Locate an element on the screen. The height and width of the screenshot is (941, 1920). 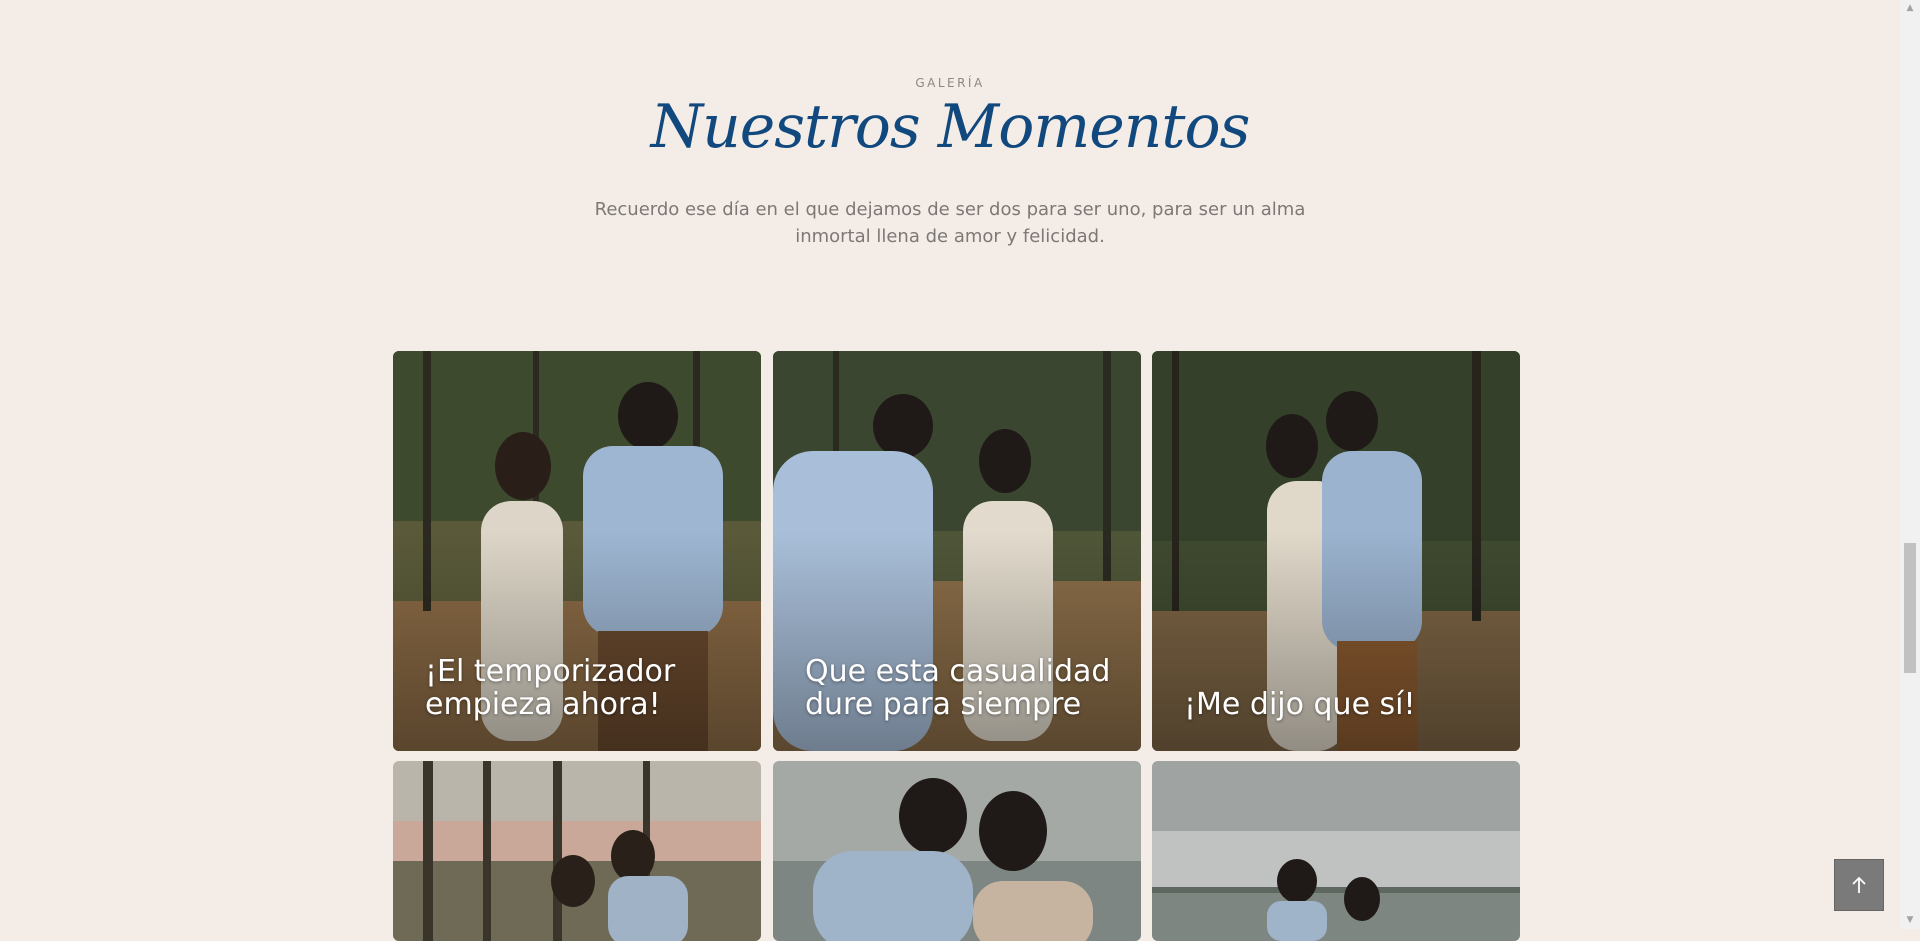
couple-beach-closeup-photo is located at coordinates (957, 851).